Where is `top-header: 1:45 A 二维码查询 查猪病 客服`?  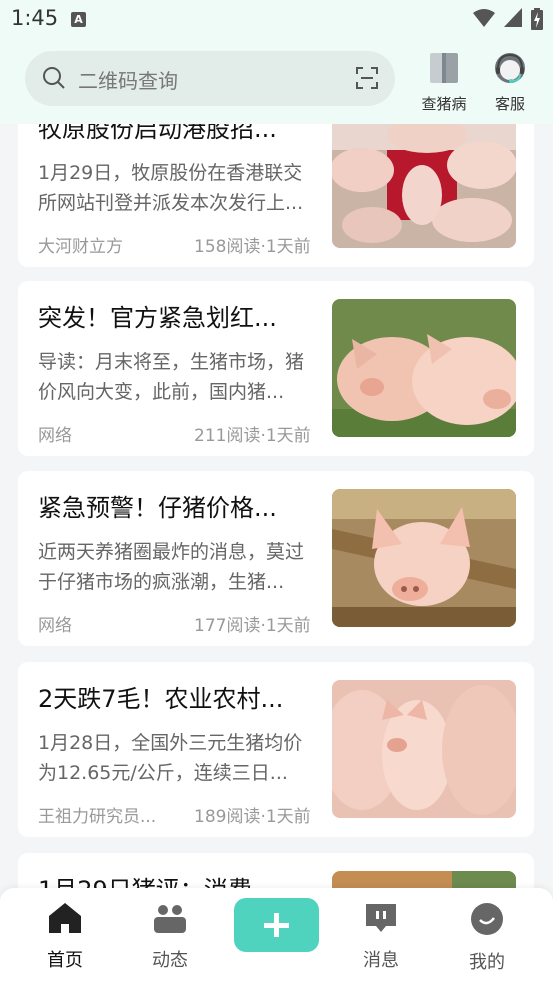
top-header: 1:45 A 二维码查询 查猪病 客服 is located at coordinates (276, 62).